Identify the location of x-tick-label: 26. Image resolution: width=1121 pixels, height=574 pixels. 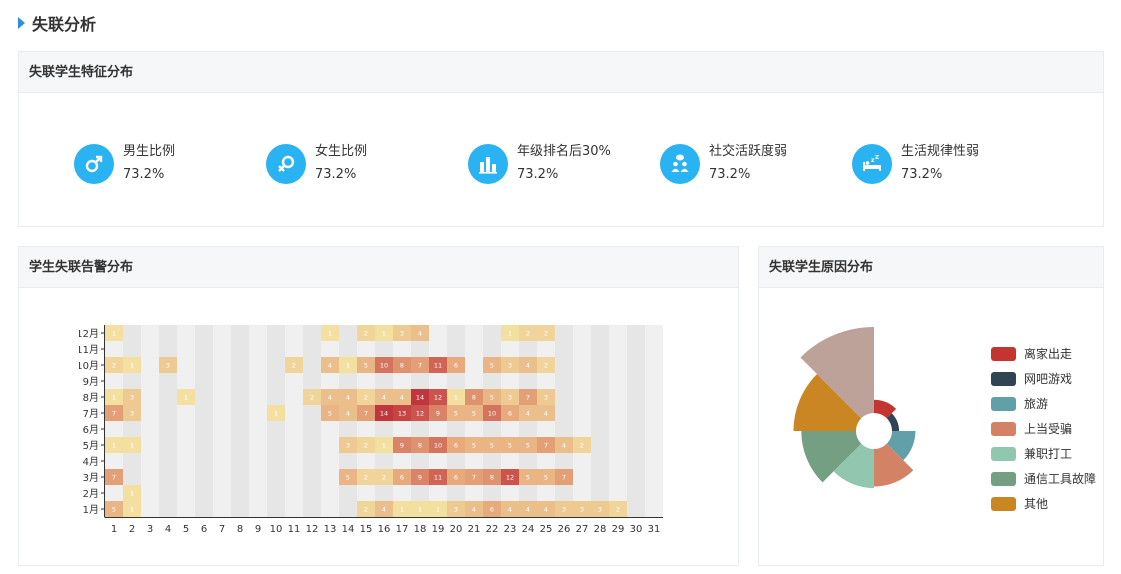
(564, 529).